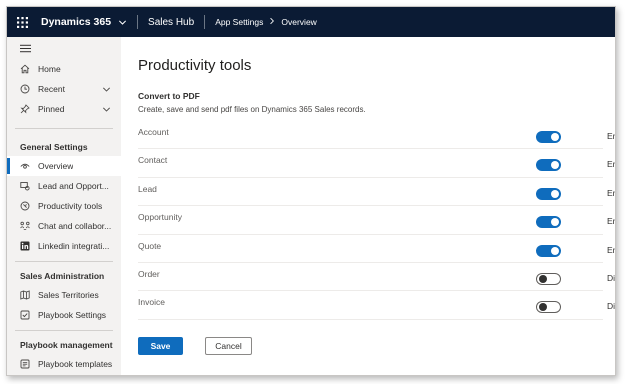 The width and height of the screenshot is (628, 384). Describe the element at coordinates (548, 165) in the screenshot. I see `contact-toggle` at that location.